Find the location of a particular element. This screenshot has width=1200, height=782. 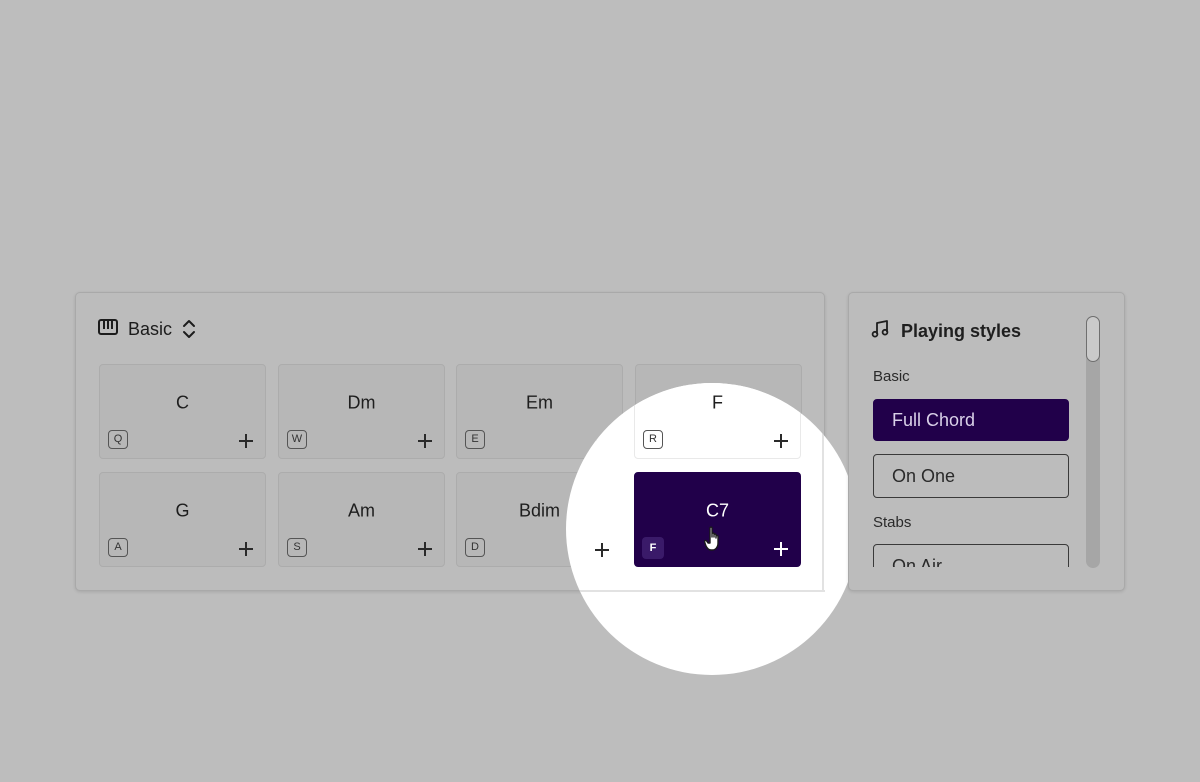

music-note-icon is located at coordinates (880, 331).